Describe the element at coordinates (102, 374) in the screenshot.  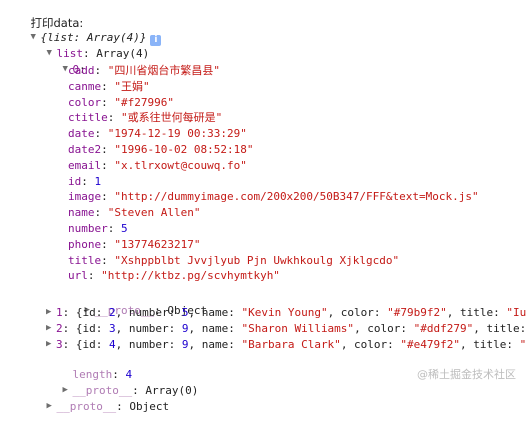
I see `length-property: length: 4` at that location.